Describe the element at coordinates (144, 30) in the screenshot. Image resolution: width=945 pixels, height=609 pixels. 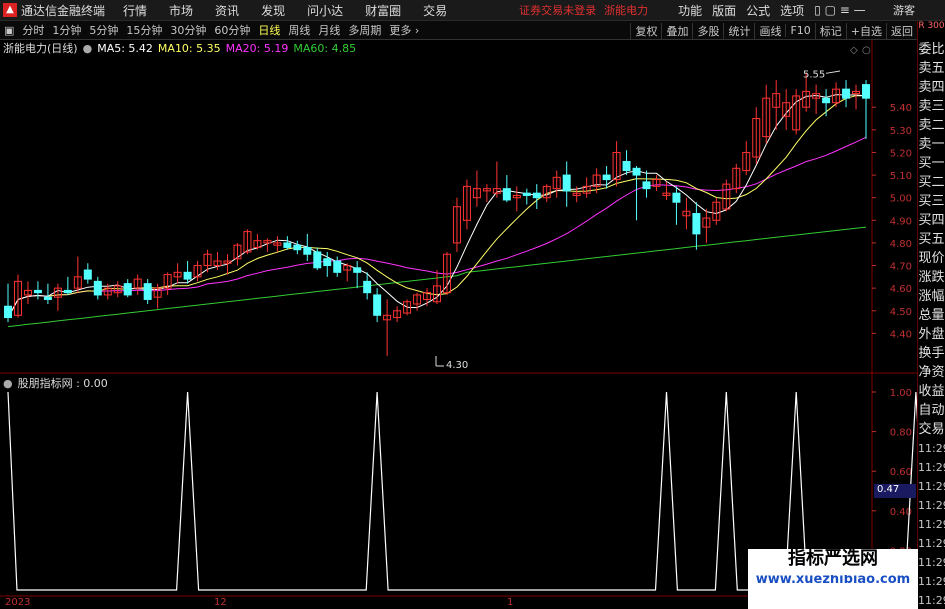
I see `period-15min: 15分钟` at that location.